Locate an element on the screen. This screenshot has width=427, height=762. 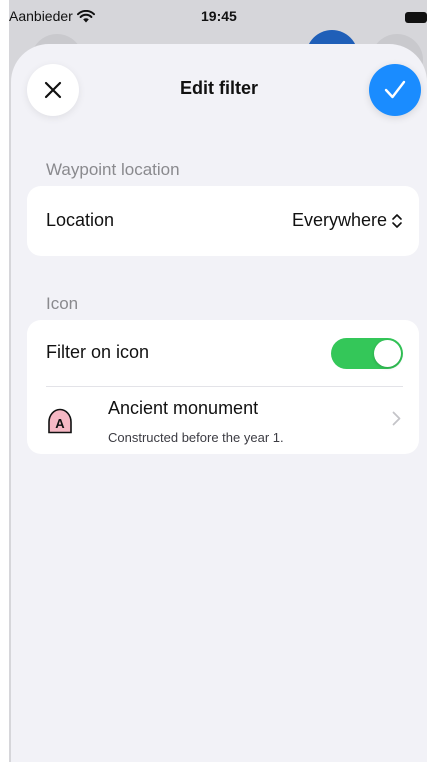
carrier-group: Aanbieder is located at coordinates (52, 16).